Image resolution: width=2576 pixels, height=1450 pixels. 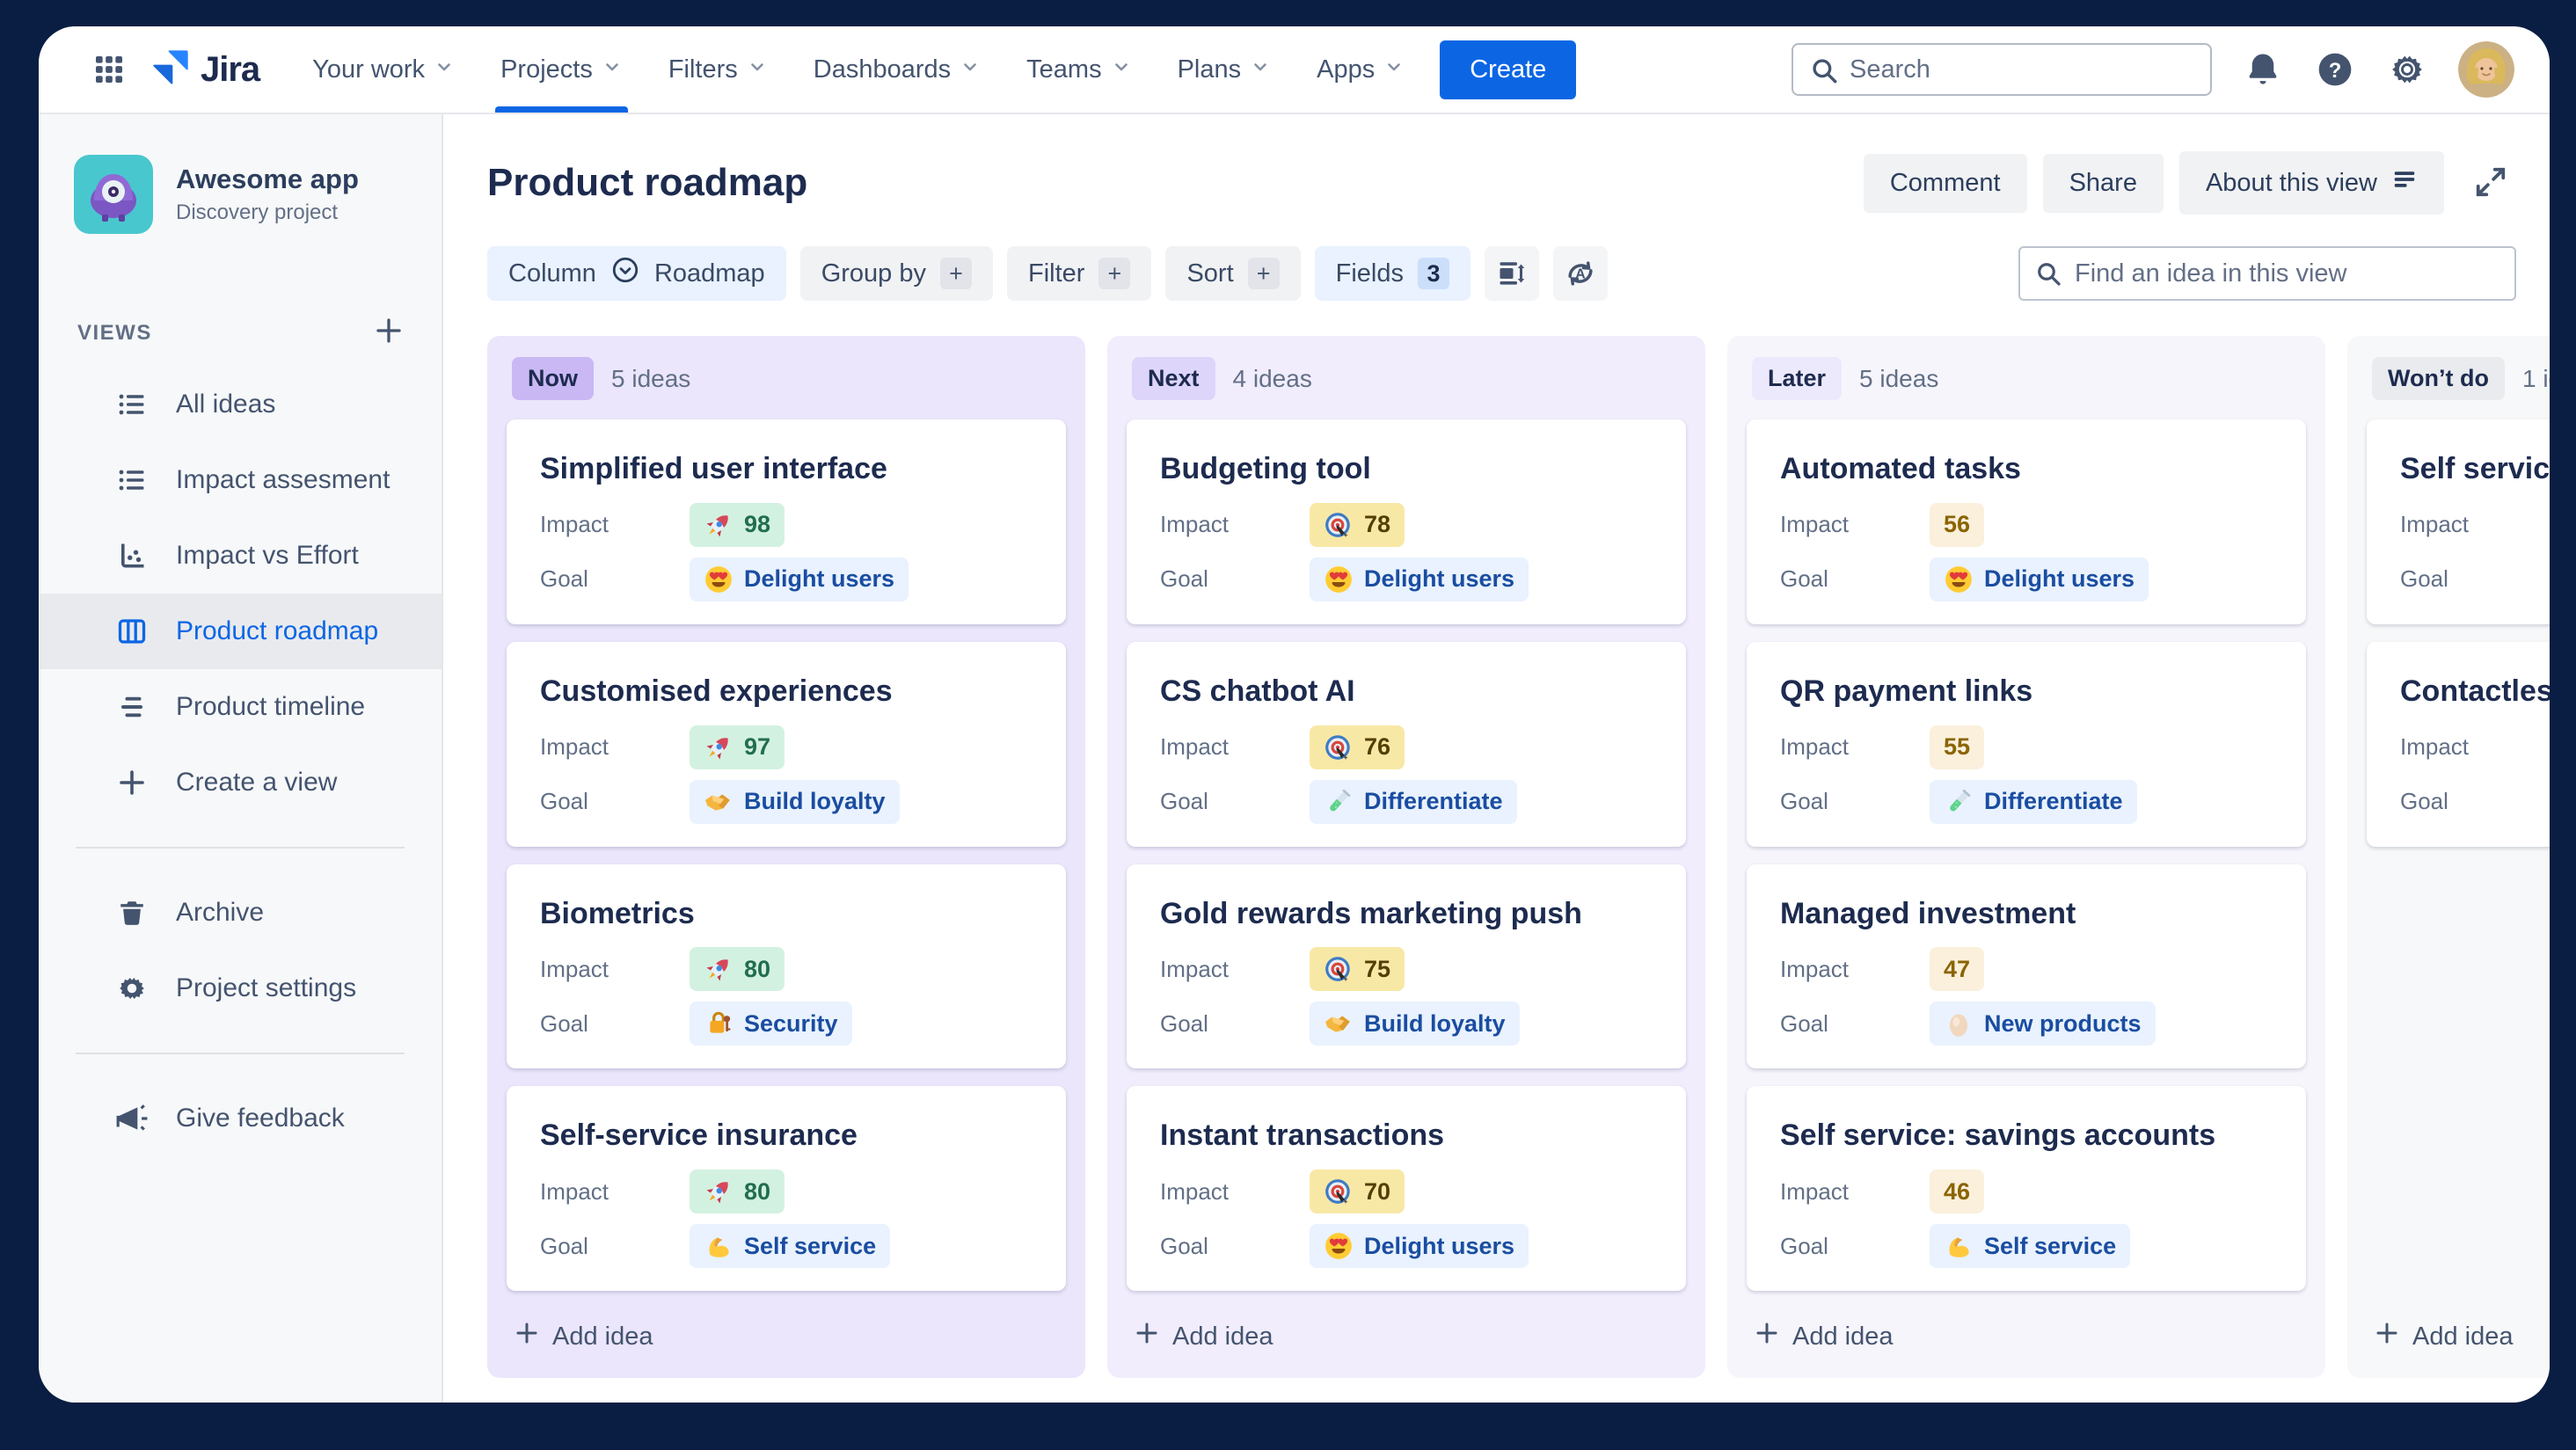 What do you see at coordinates (231, 69) in the screenshot?
I see `jira-logo-text: Jira` at bounding box center [231, 69].